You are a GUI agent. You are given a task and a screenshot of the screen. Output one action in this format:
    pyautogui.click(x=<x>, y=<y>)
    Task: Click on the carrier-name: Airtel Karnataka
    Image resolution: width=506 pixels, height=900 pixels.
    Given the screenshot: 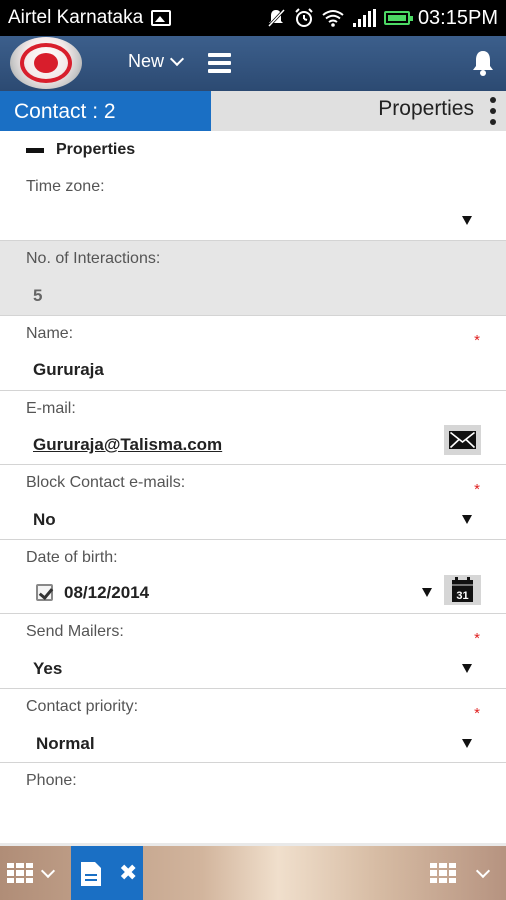 What is the action you would take?
    pyautogui.click(x=76, y=17)
    